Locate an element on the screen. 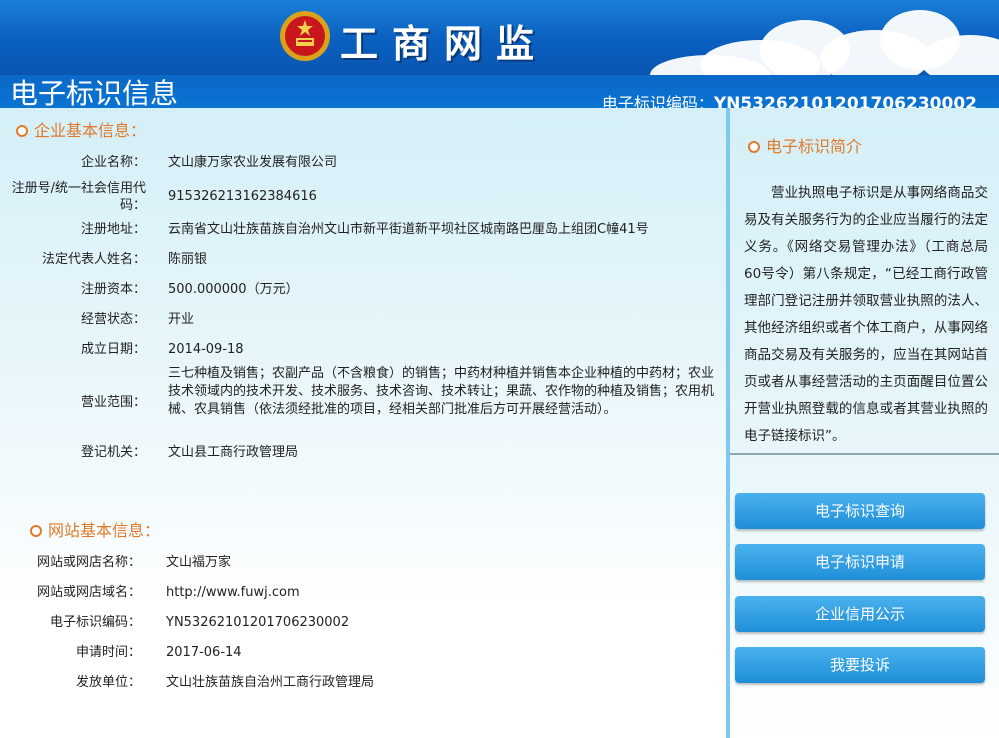 The width and height of the screenshot is (999, 738). field-row: 注册号/统一社会信用代码： 91532621316238461​6 is located at coordinates (360, 198).